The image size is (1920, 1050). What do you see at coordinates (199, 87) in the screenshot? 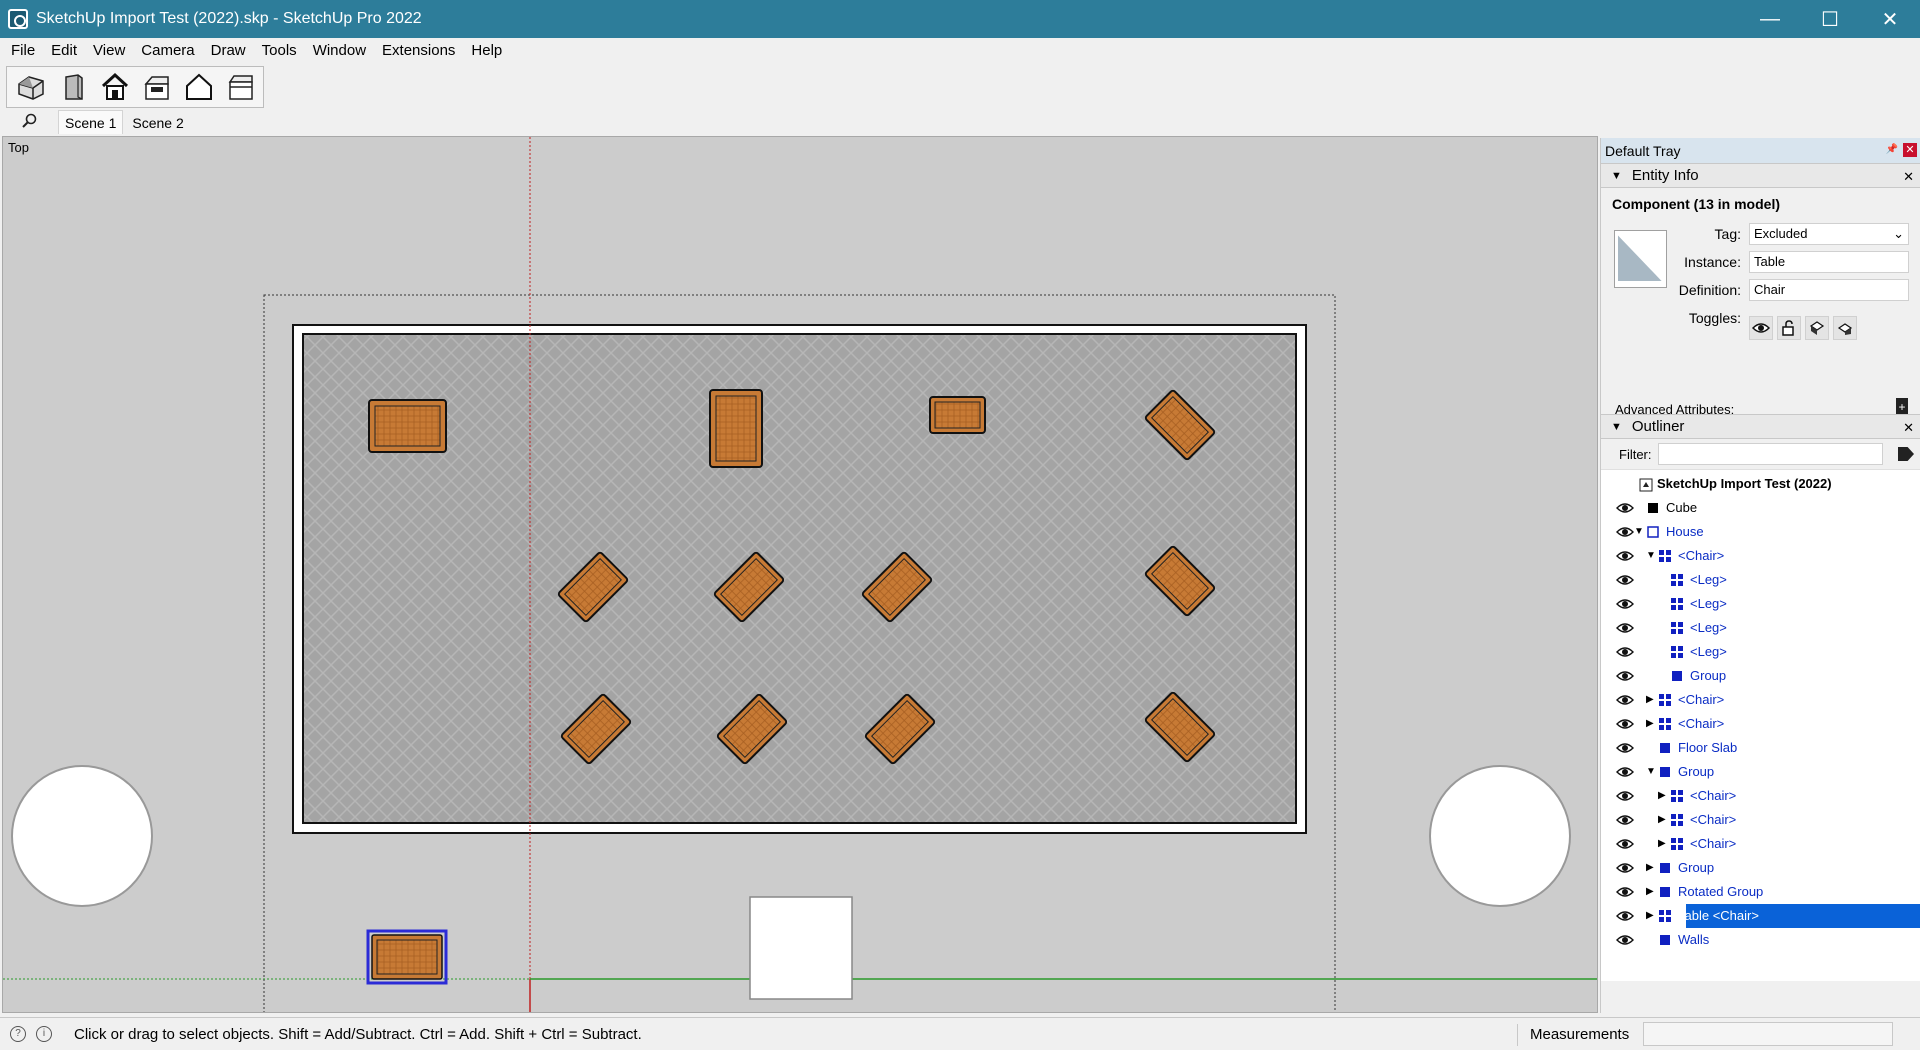
I see `left-view-icon` at bounding box center [199, 87].